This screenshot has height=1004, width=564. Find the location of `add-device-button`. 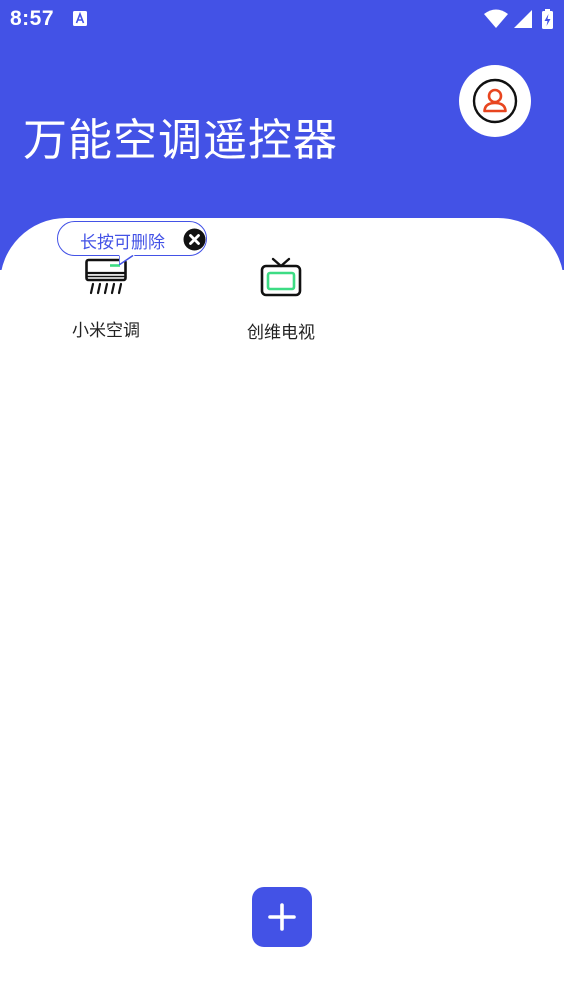

add-device-button is located at coordinates (282, 917).